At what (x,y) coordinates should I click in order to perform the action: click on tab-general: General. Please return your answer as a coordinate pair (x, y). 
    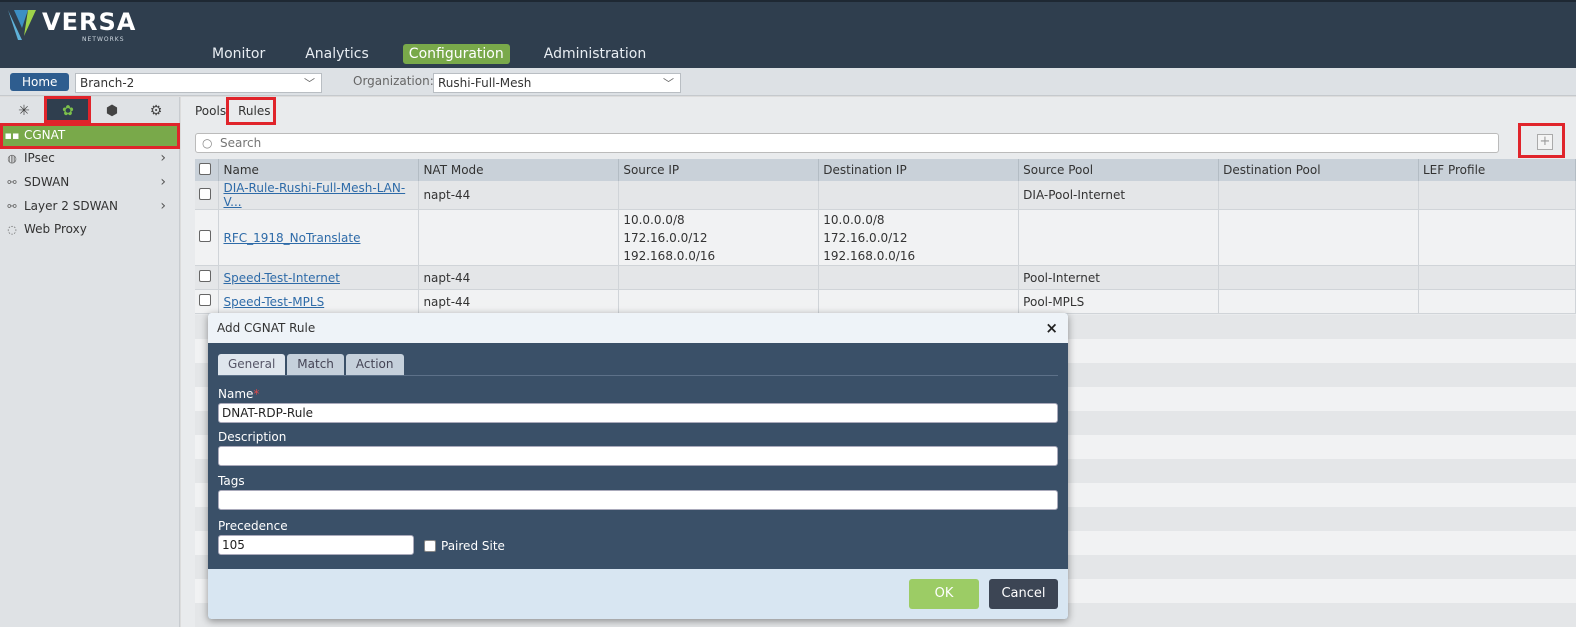
    Looking at the image, I should click on (252, 364).